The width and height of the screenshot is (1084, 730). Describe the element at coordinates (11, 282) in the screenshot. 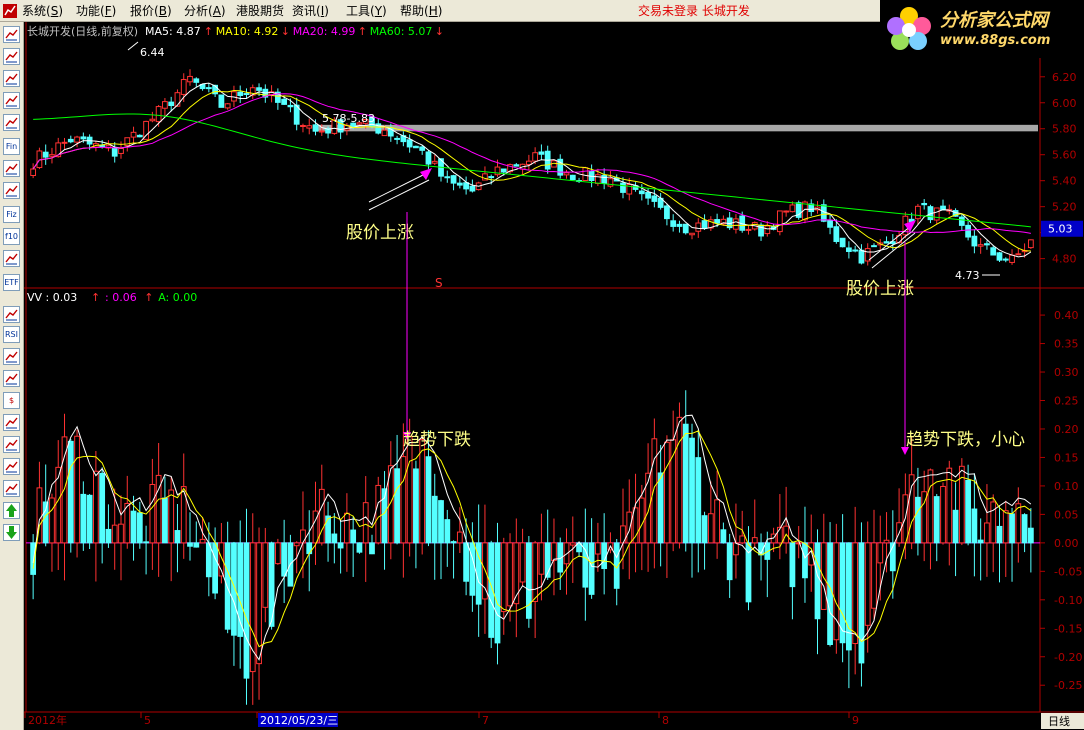

I see `etf-icon: ETF` at that location.